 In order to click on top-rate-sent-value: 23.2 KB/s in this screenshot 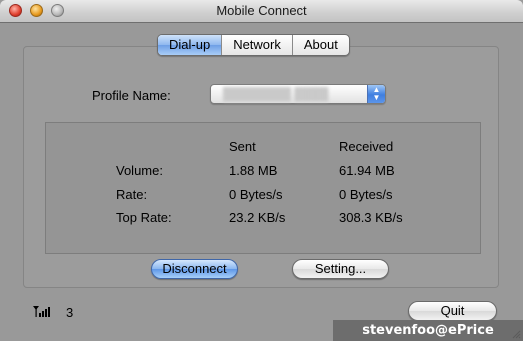, I will do `click(257, 217)`.